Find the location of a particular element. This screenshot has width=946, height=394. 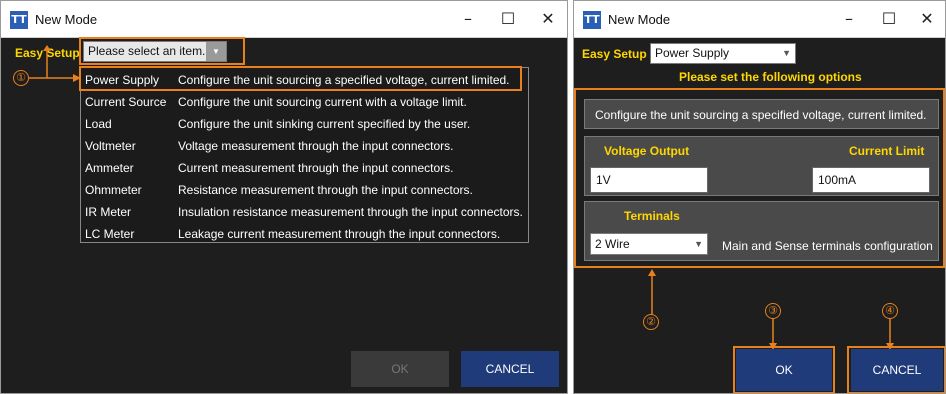

callout-3: ③ is located at coordinates (773, 311).